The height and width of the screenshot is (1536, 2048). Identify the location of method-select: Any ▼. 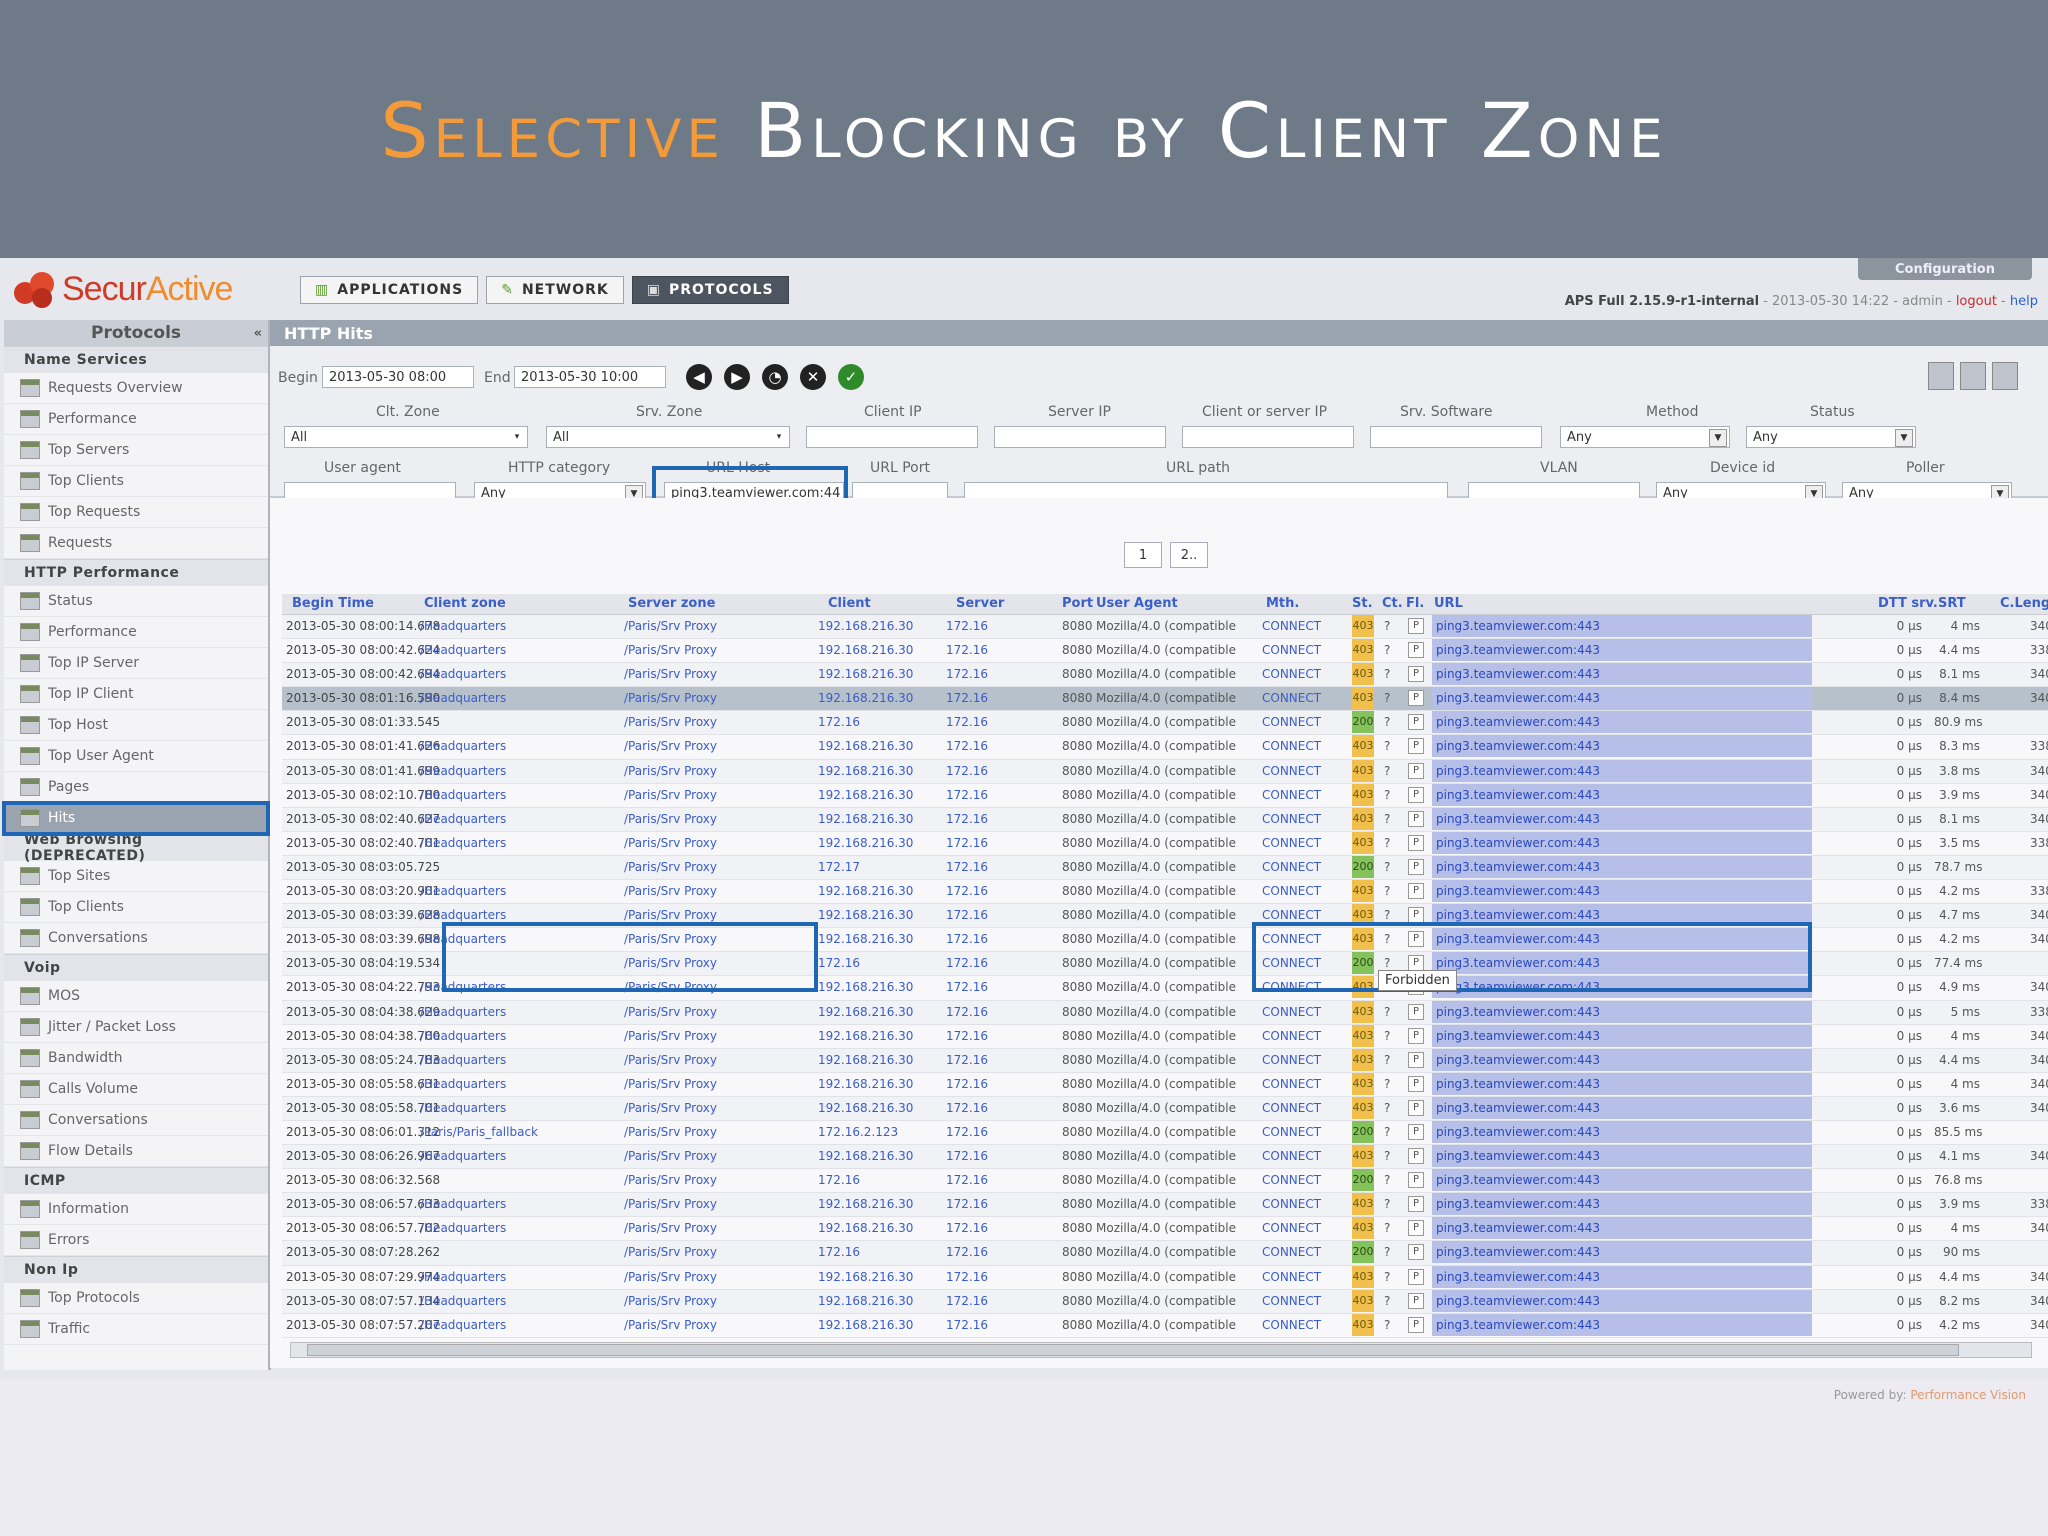
(1645, 437).